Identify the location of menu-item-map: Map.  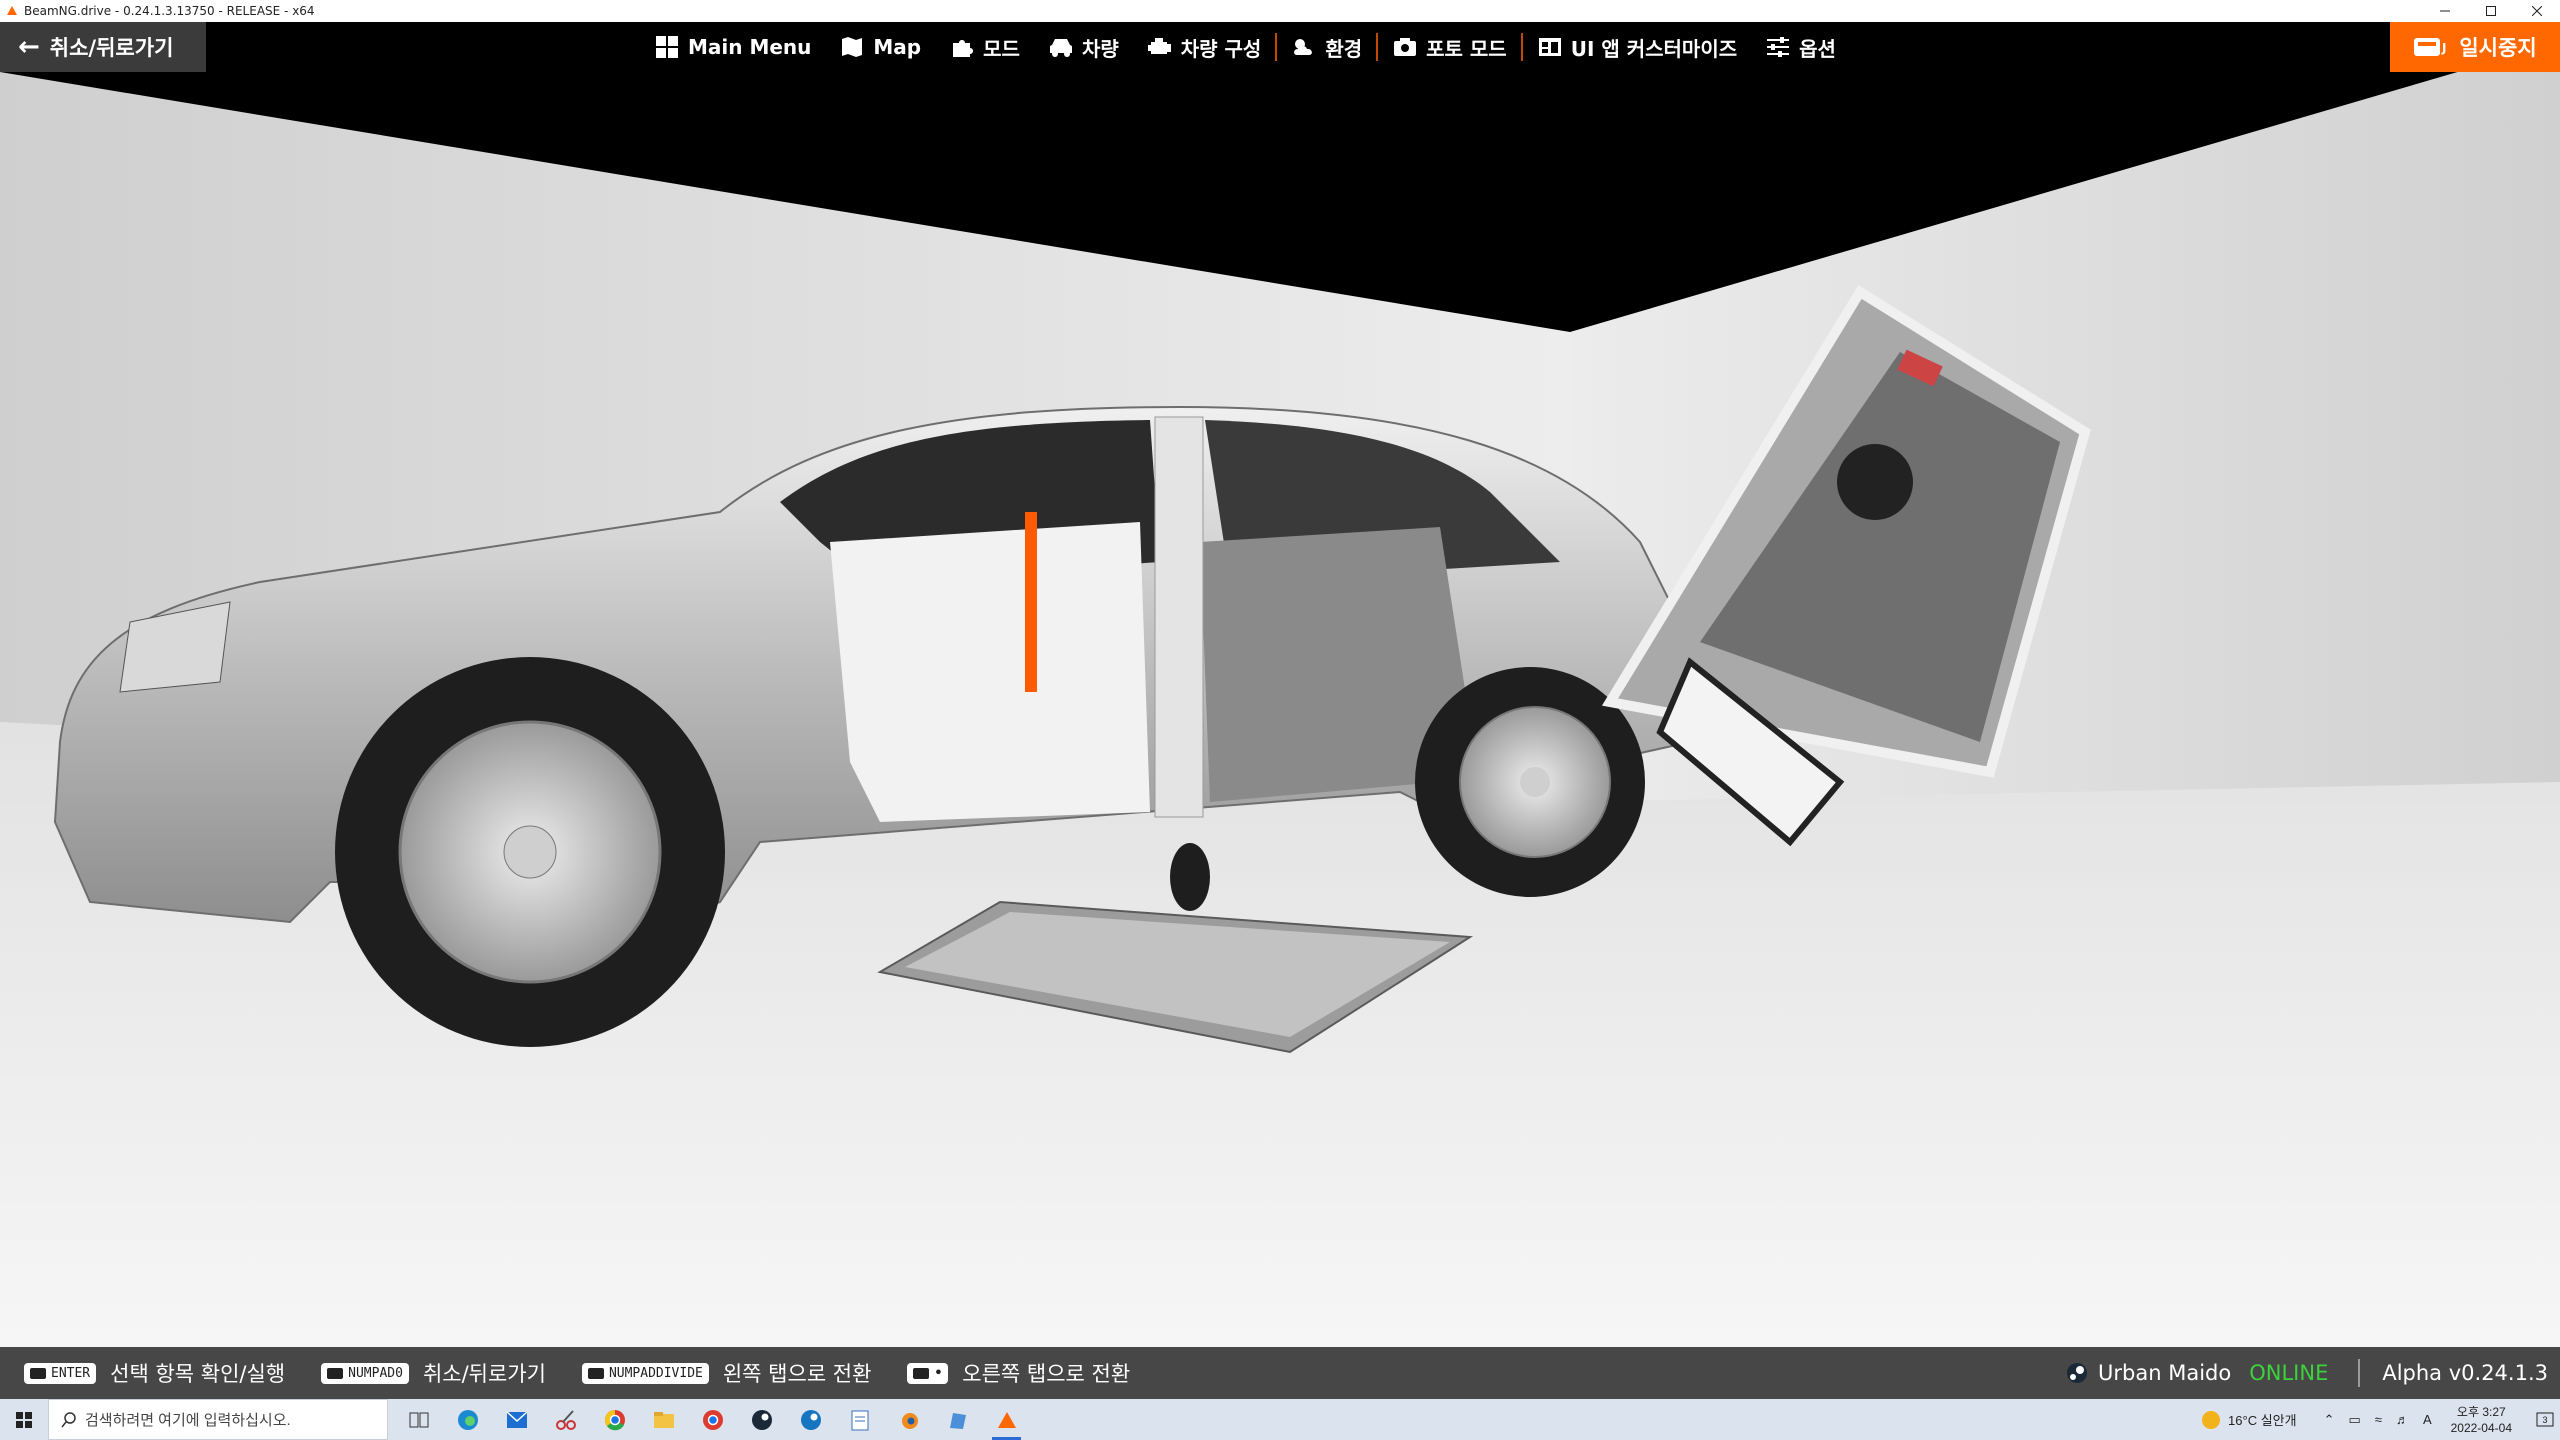
(880, 47).